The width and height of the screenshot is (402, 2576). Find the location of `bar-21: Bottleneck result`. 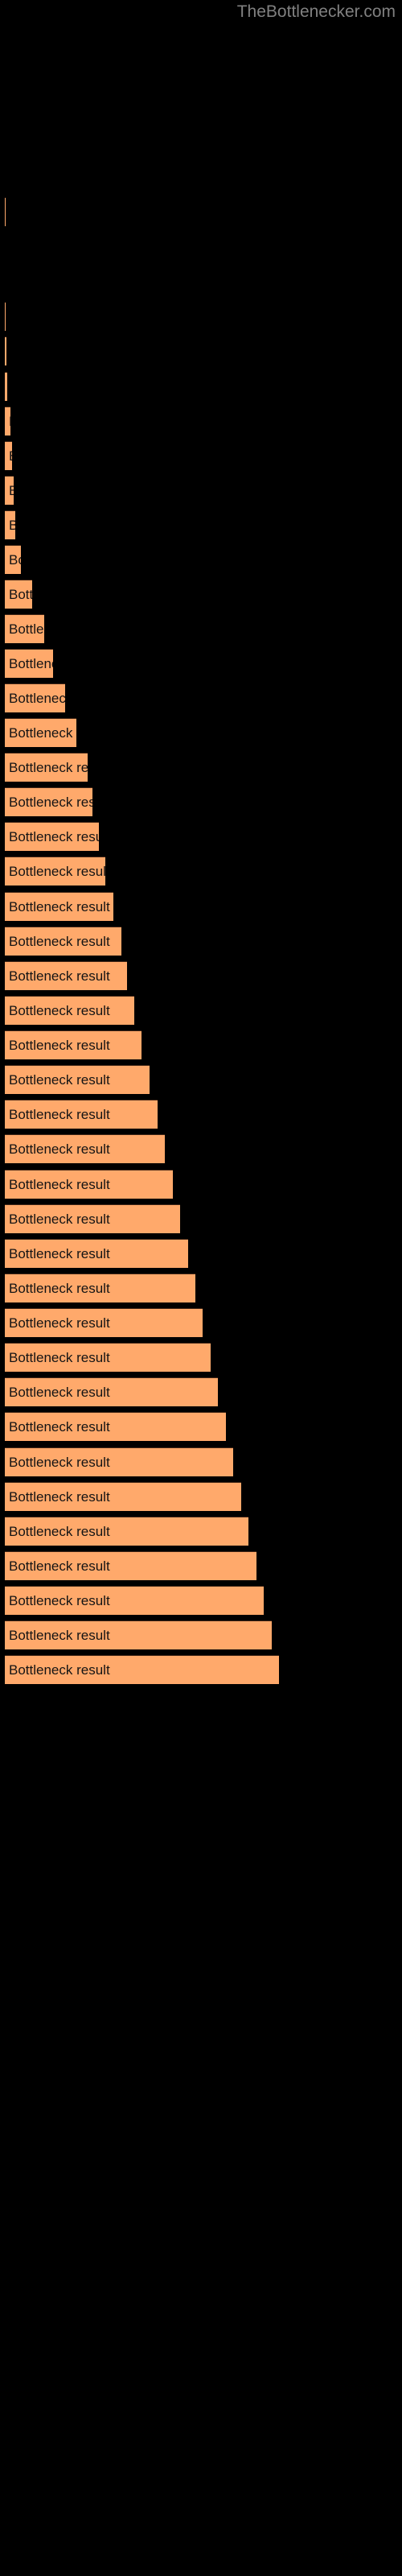

bar-21: Bottleneck result is located at coordinates (69, 1010).